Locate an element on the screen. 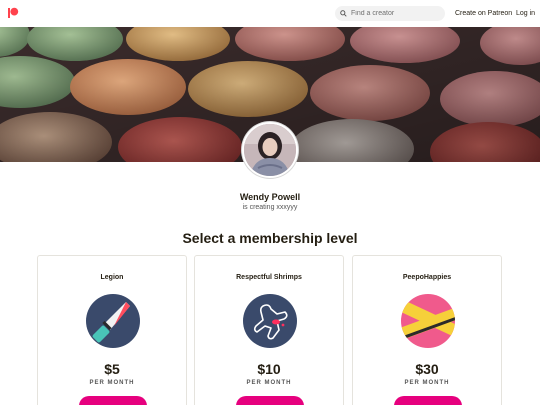 This screenshot has width=540, height=405. crime-scene-tape-icon is located at coordinates (428, 321).